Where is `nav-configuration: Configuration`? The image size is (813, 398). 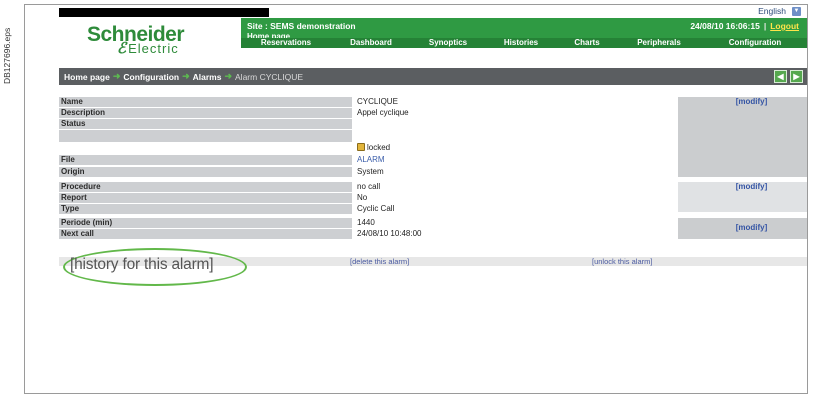 nav-configuration: Configuration is located at coordinates (754, 43).